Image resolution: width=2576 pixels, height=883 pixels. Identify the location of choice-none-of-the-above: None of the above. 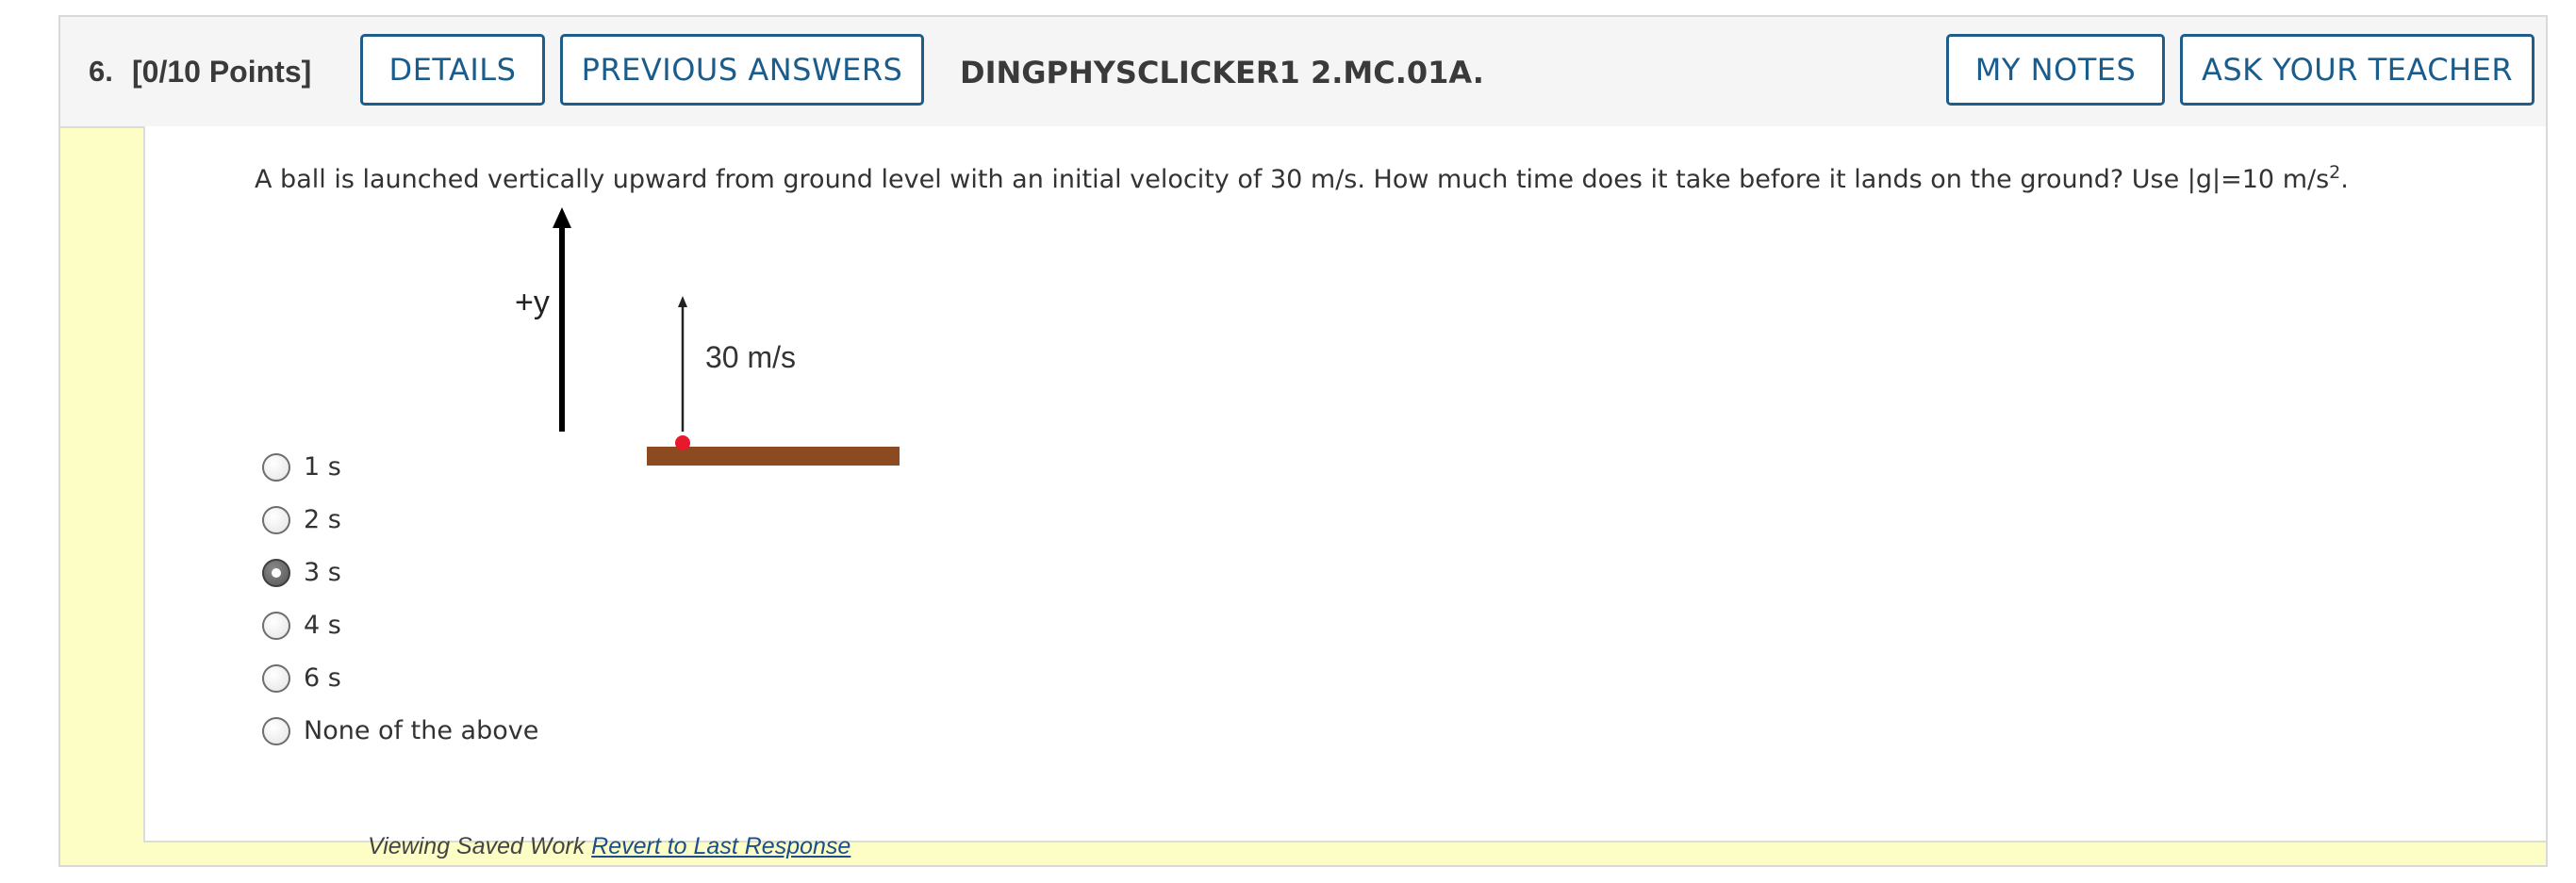
(400, 730).